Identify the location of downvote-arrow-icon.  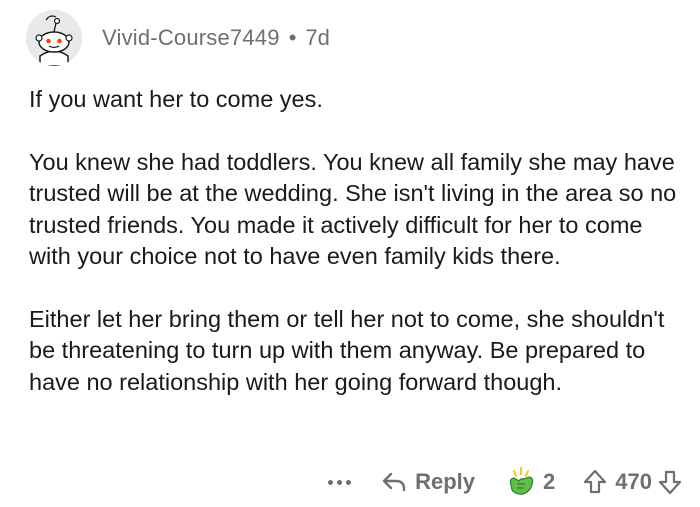
(670, 482).